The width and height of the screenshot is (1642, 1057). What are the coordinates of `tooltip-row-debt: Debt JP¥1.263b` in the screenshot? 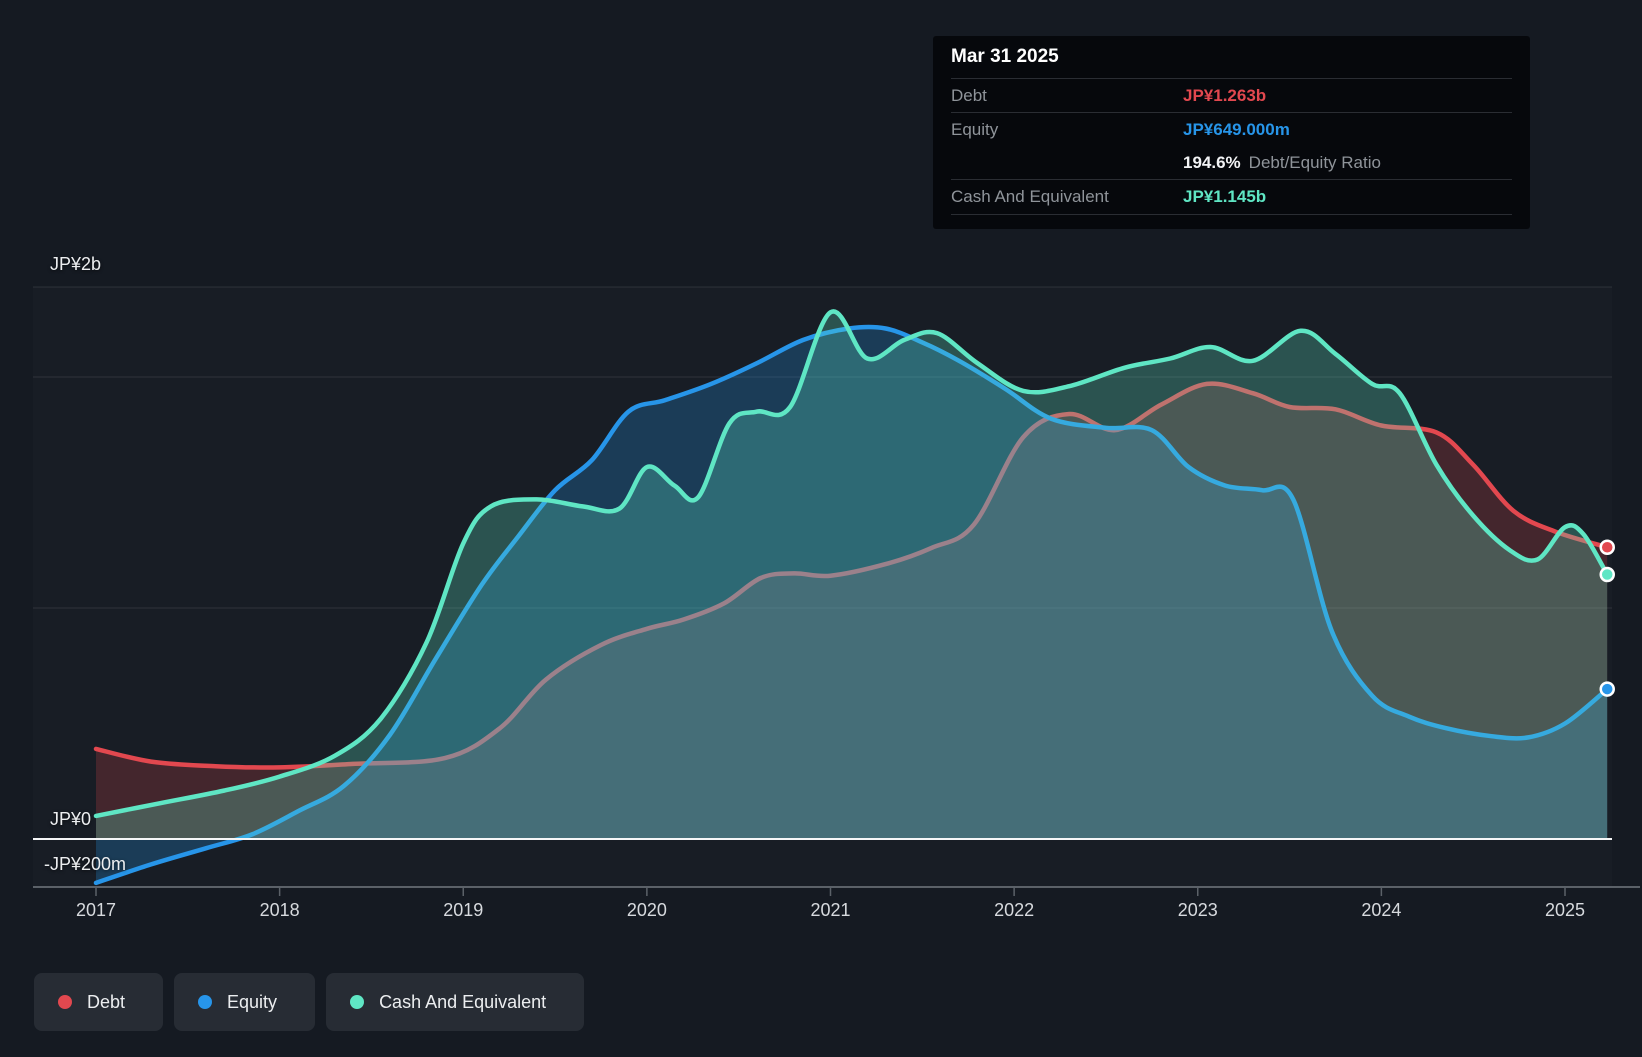 It's located at (1231, 95).